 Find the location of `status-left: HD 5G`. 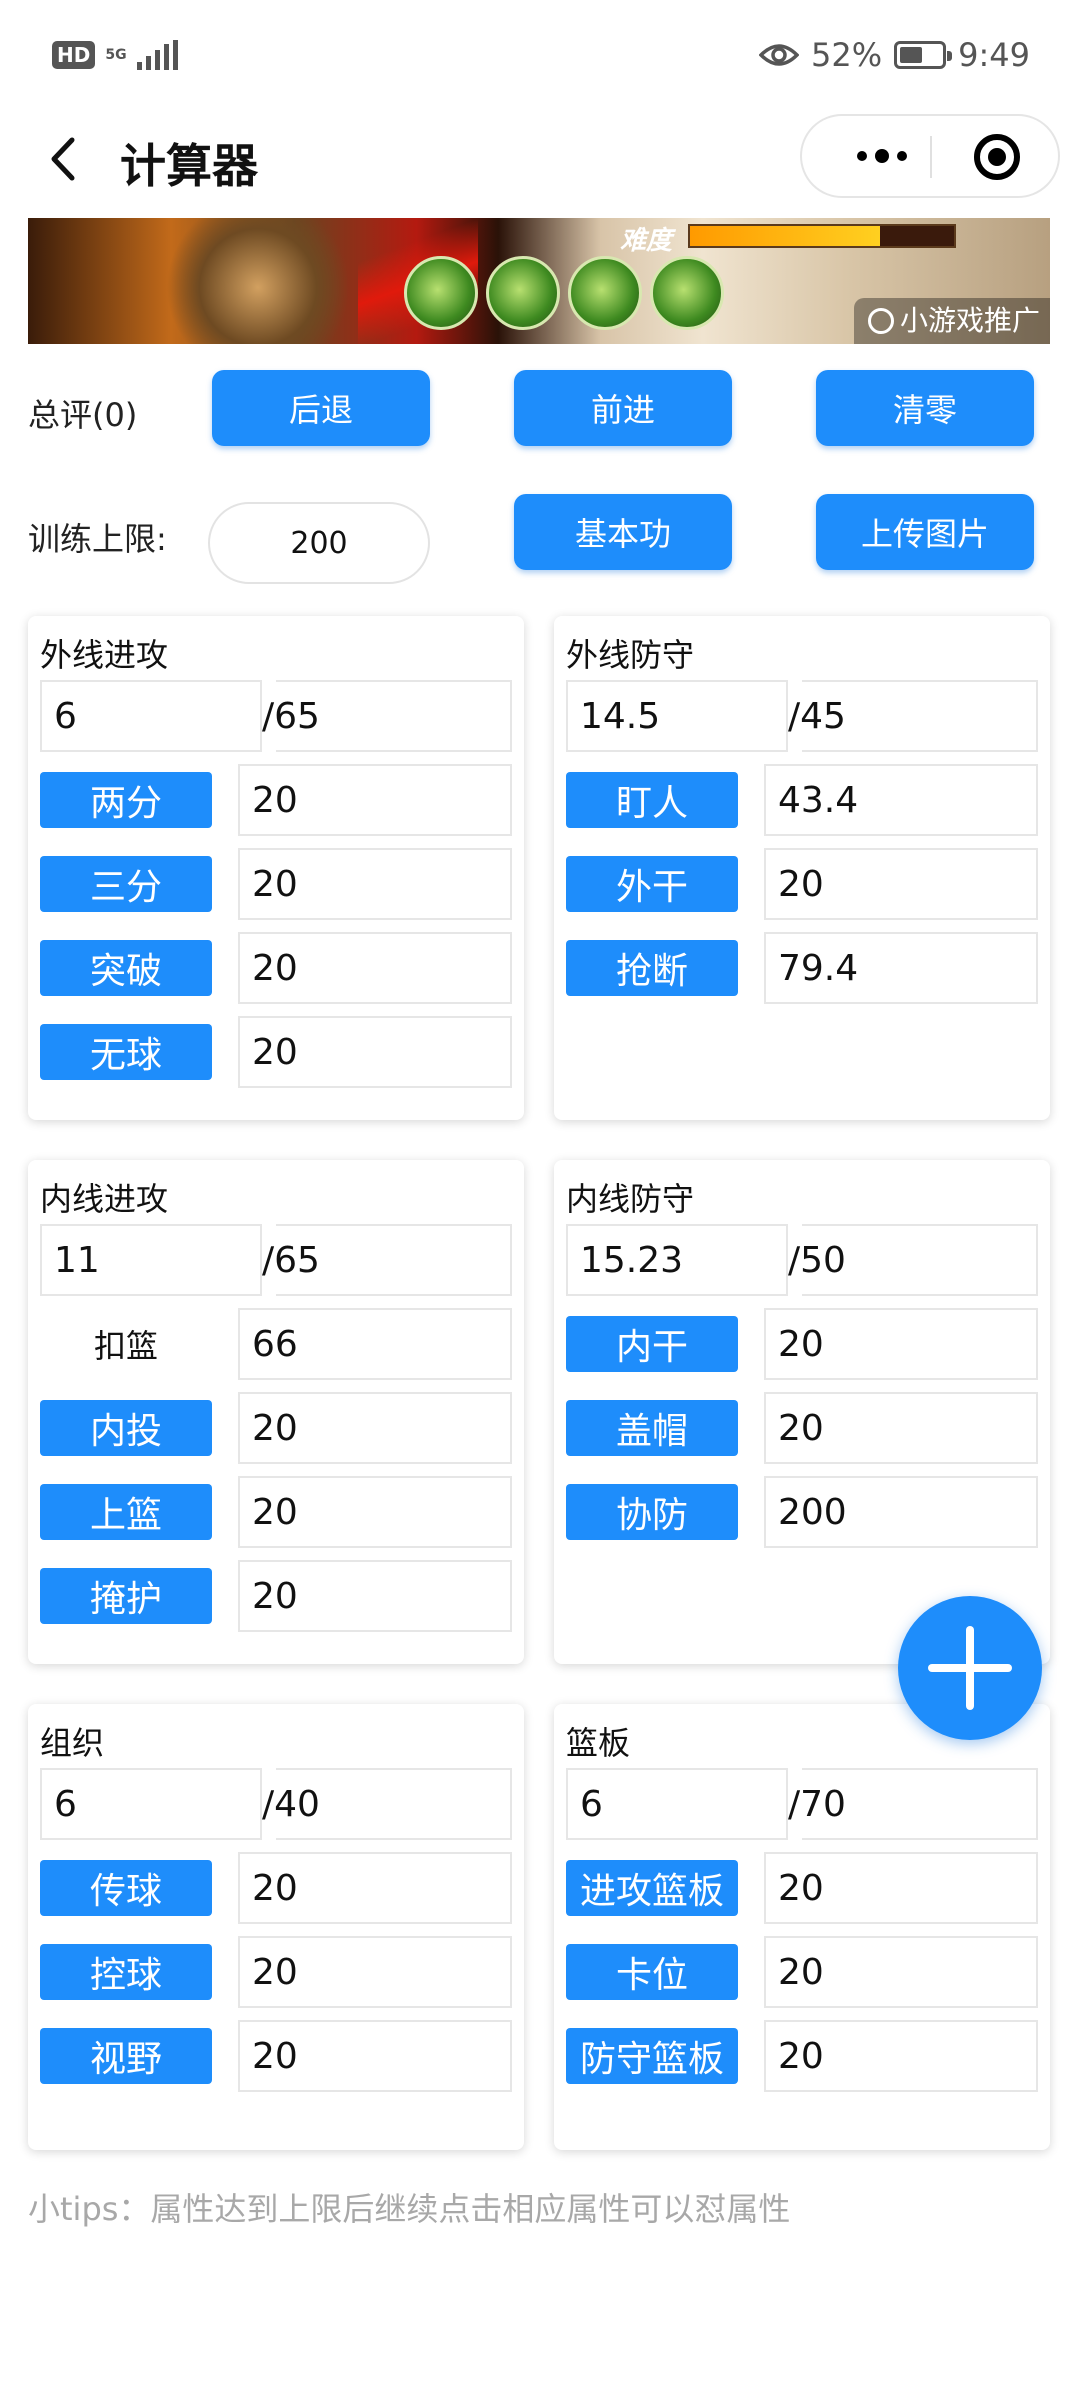

status-left: HD 5G is located at coordinates (115, 55).